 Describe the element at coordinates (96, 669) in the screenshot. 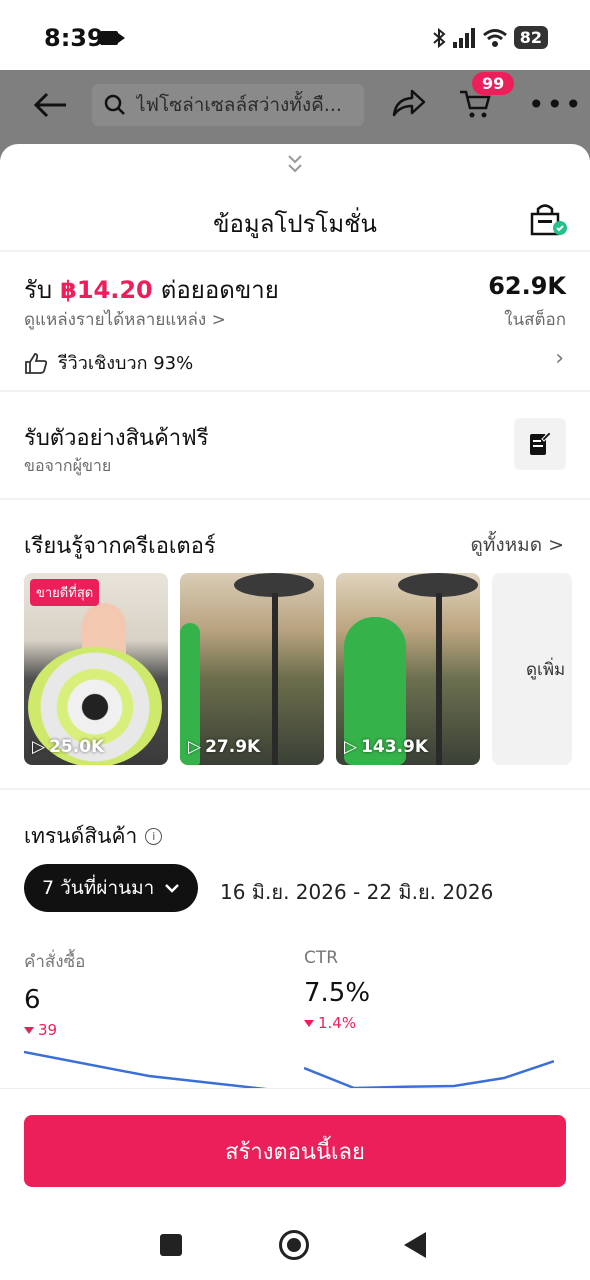

I see `creator-video-card: ขายดีที่สุด ▷ 25.0K` at that location.